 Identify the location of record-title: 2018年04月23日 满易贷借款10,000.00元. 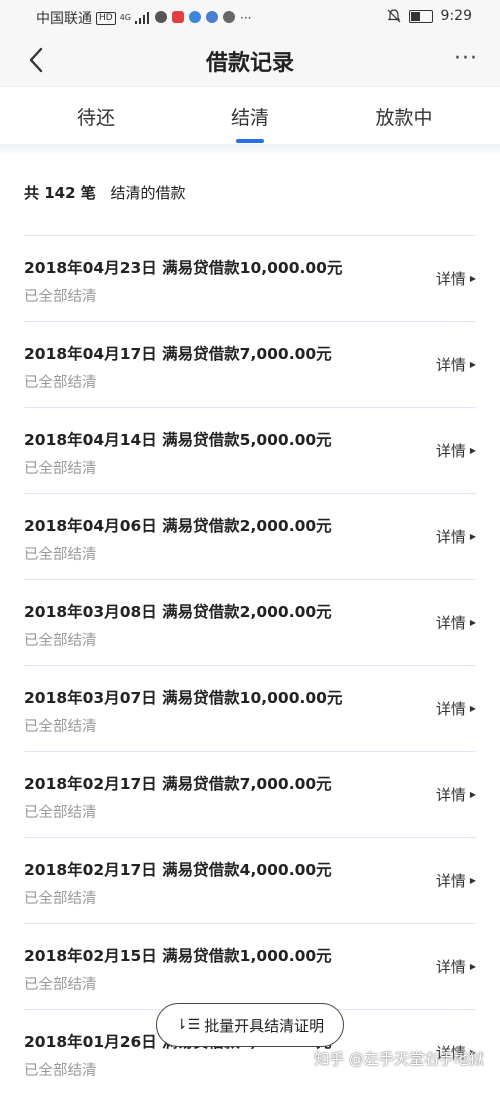
(183, 268).